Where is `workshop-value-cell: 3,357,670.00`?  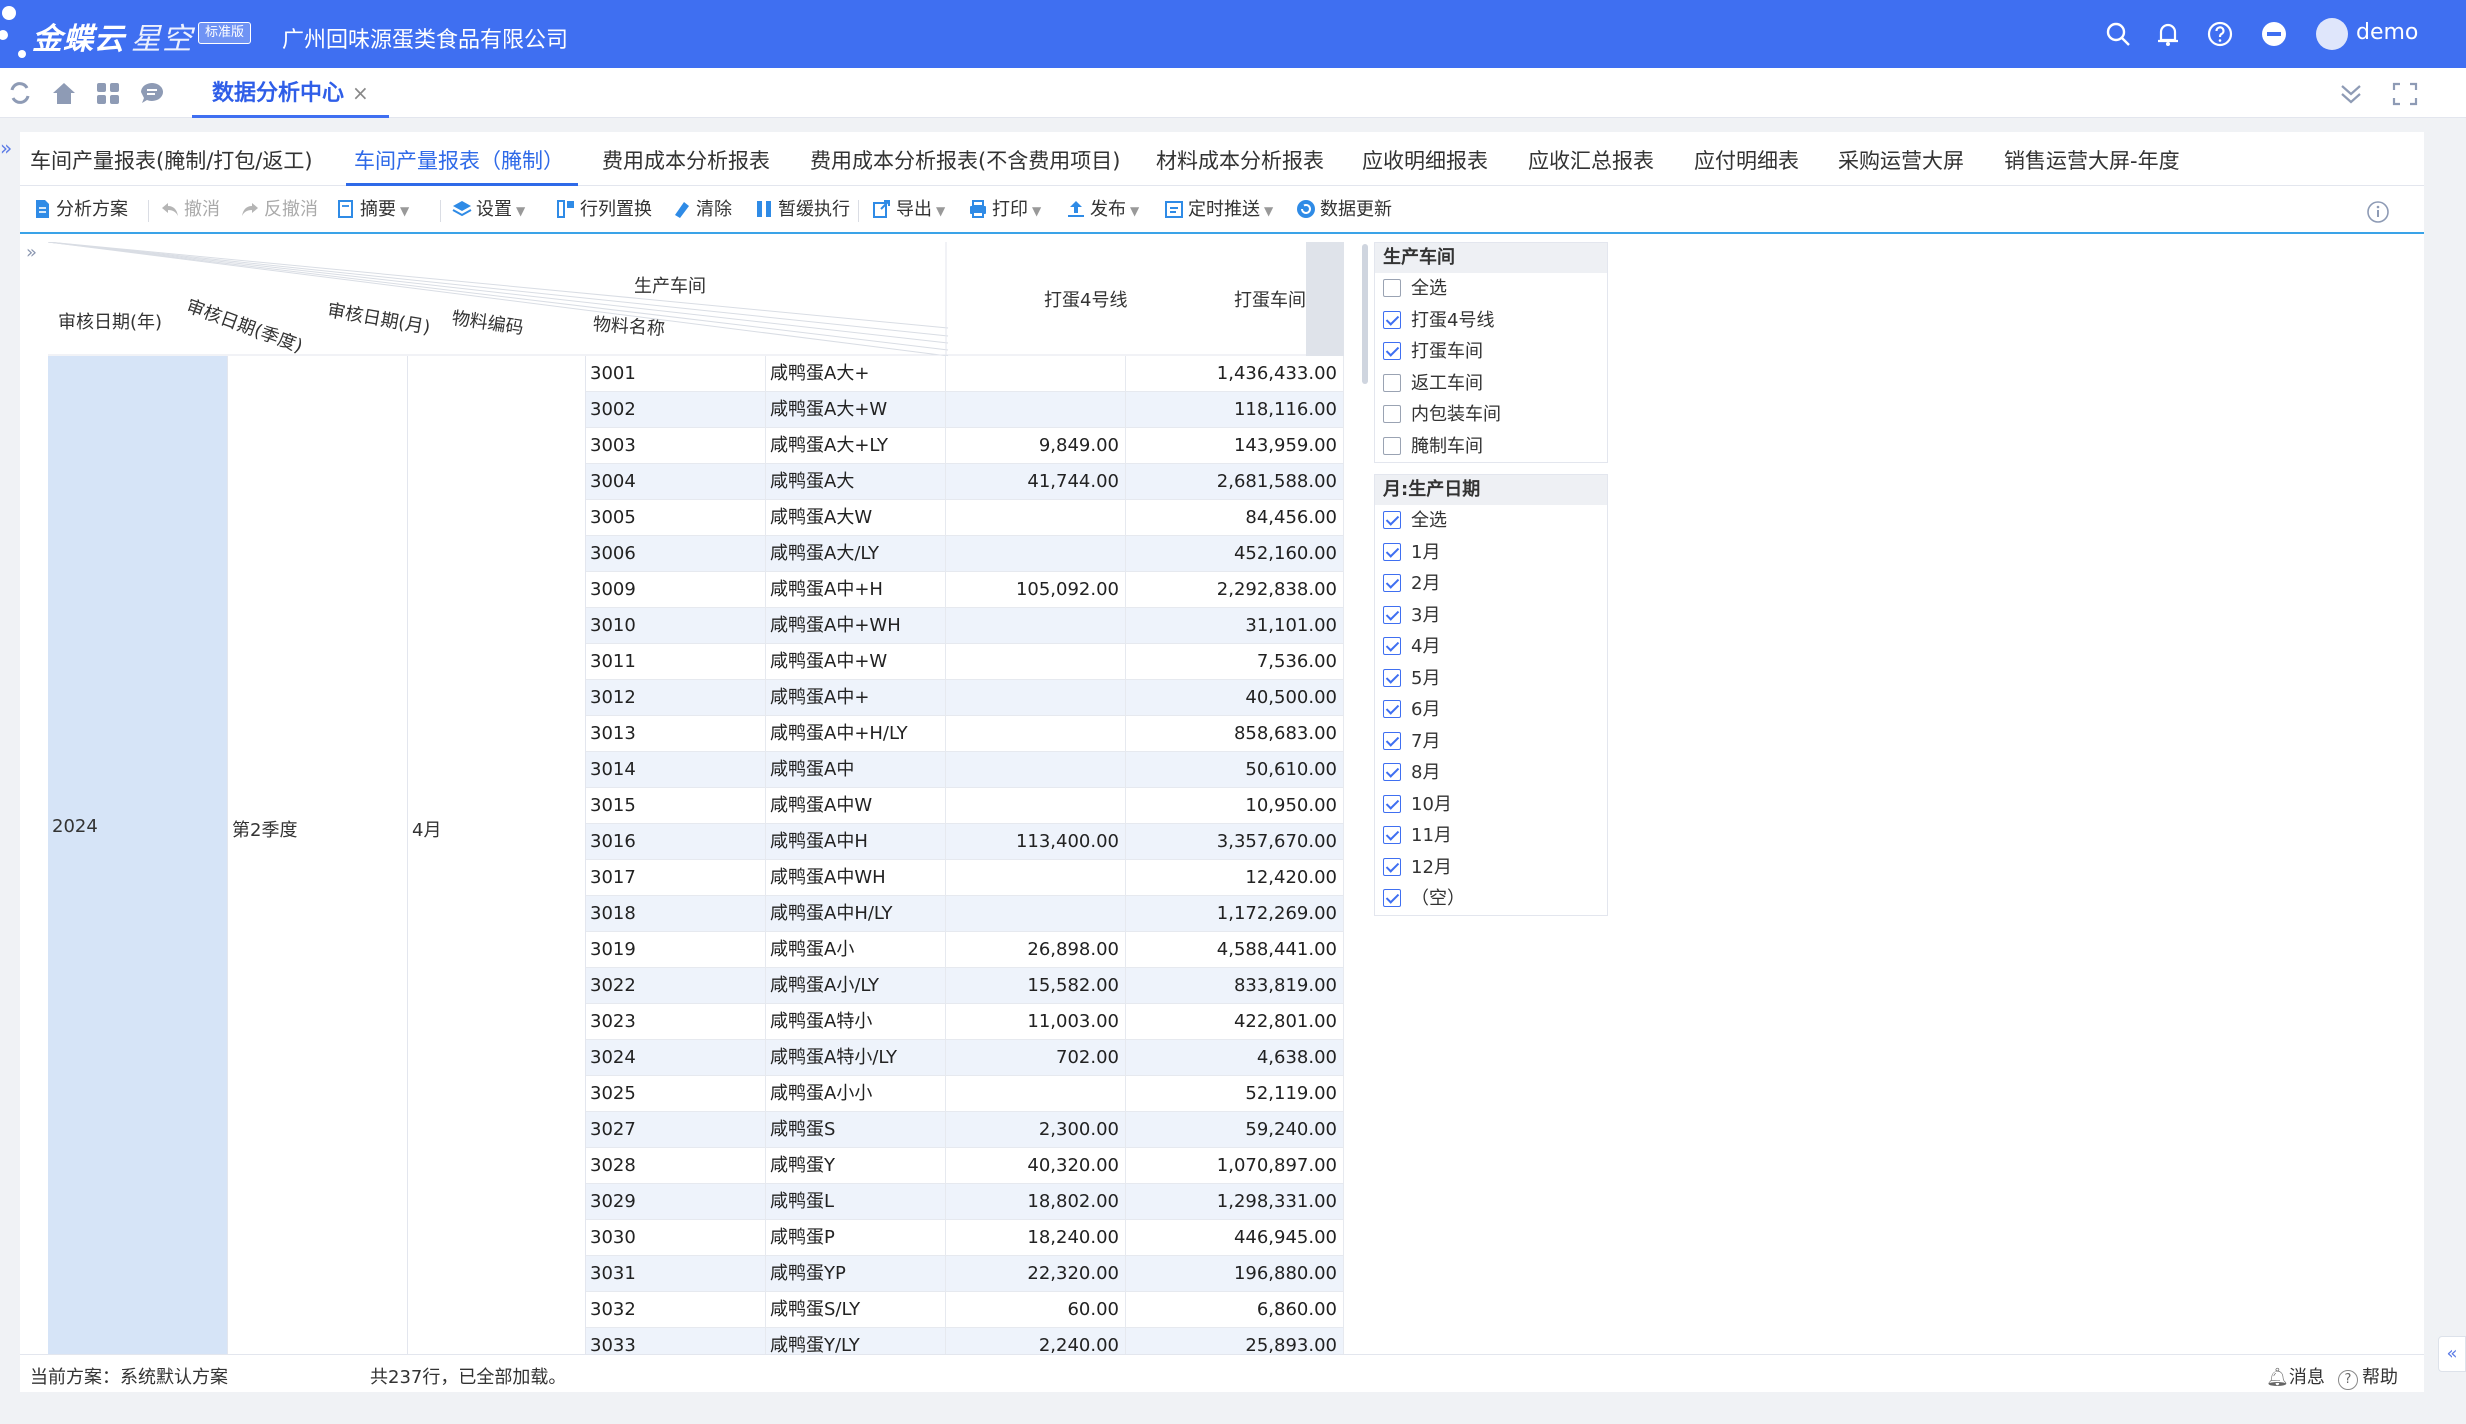
workshop-value-cell: 3,357,670.00 is located at coordinates (1235, 842).